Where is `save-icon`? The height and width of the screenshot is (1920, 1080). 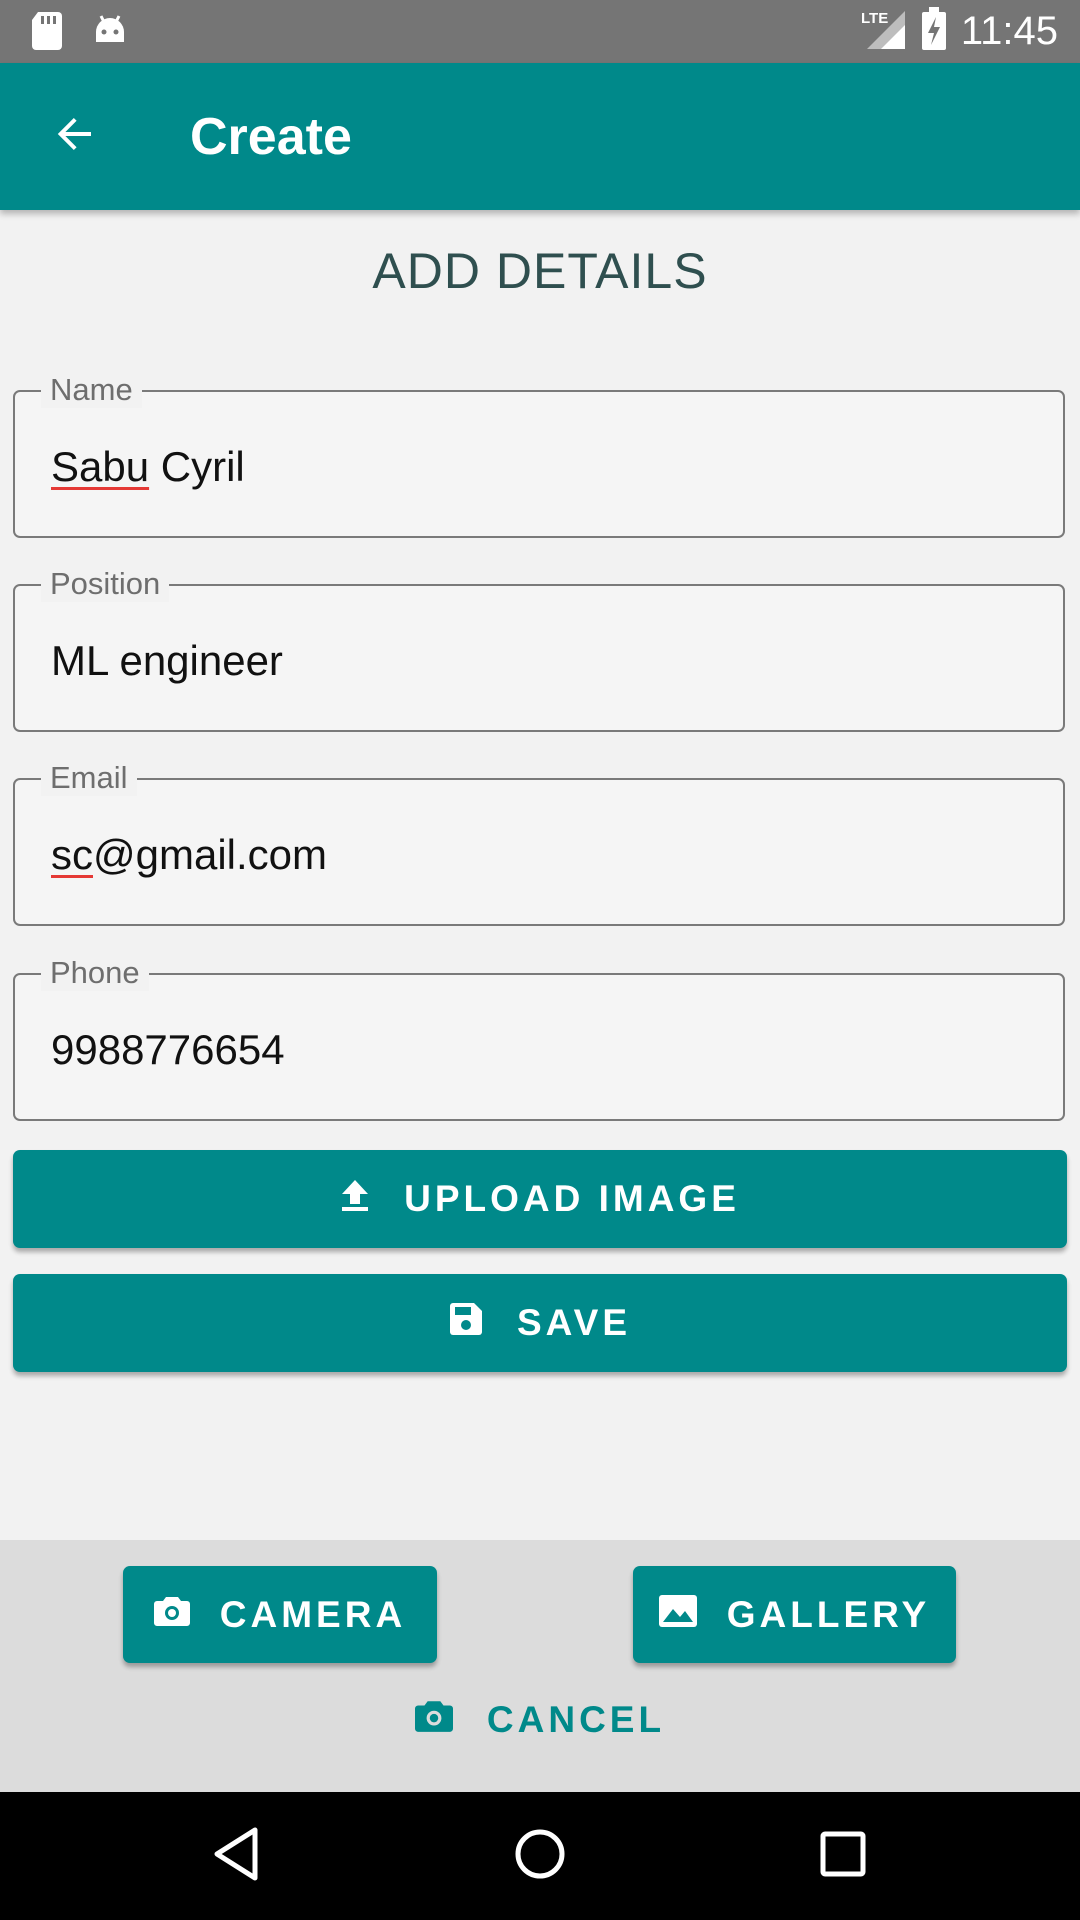
save-icon is located at coordinates (466, 1323).